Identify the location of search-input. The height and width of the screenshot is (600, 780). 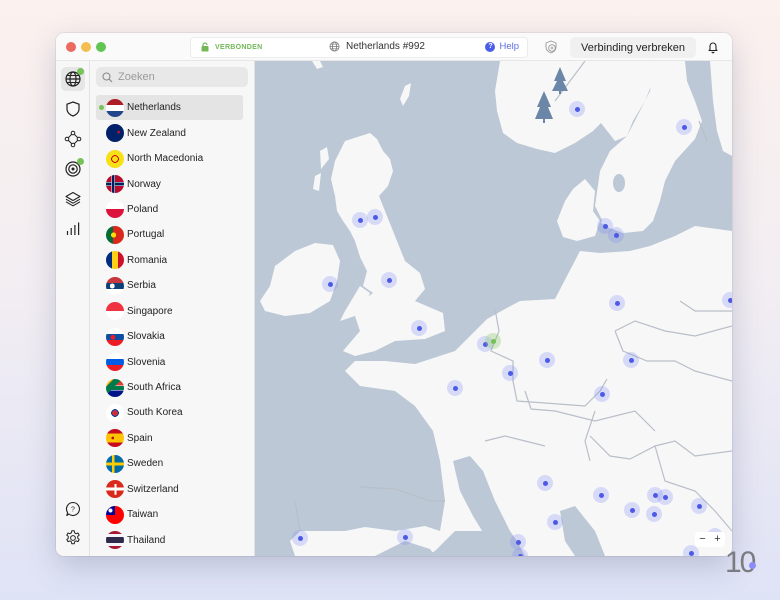
(178, 77).